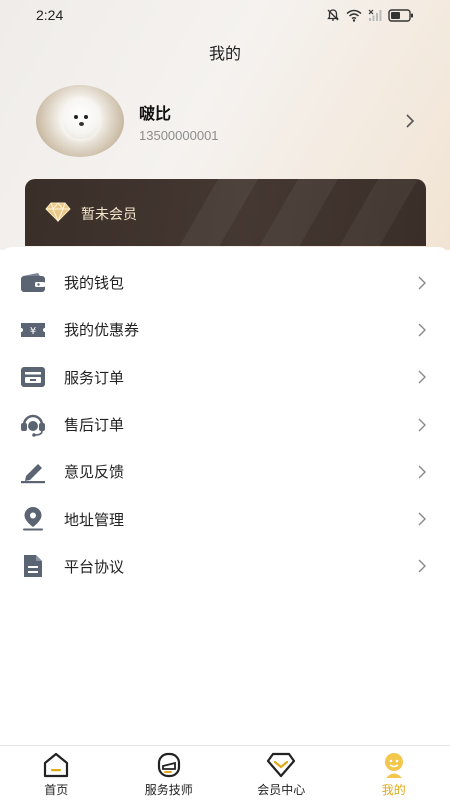 This screenshot has height=800, width=450. What do you see at coordinates (33, 472) in the screenshot?
I see `edit-icon` at bounding box center [33, 472].